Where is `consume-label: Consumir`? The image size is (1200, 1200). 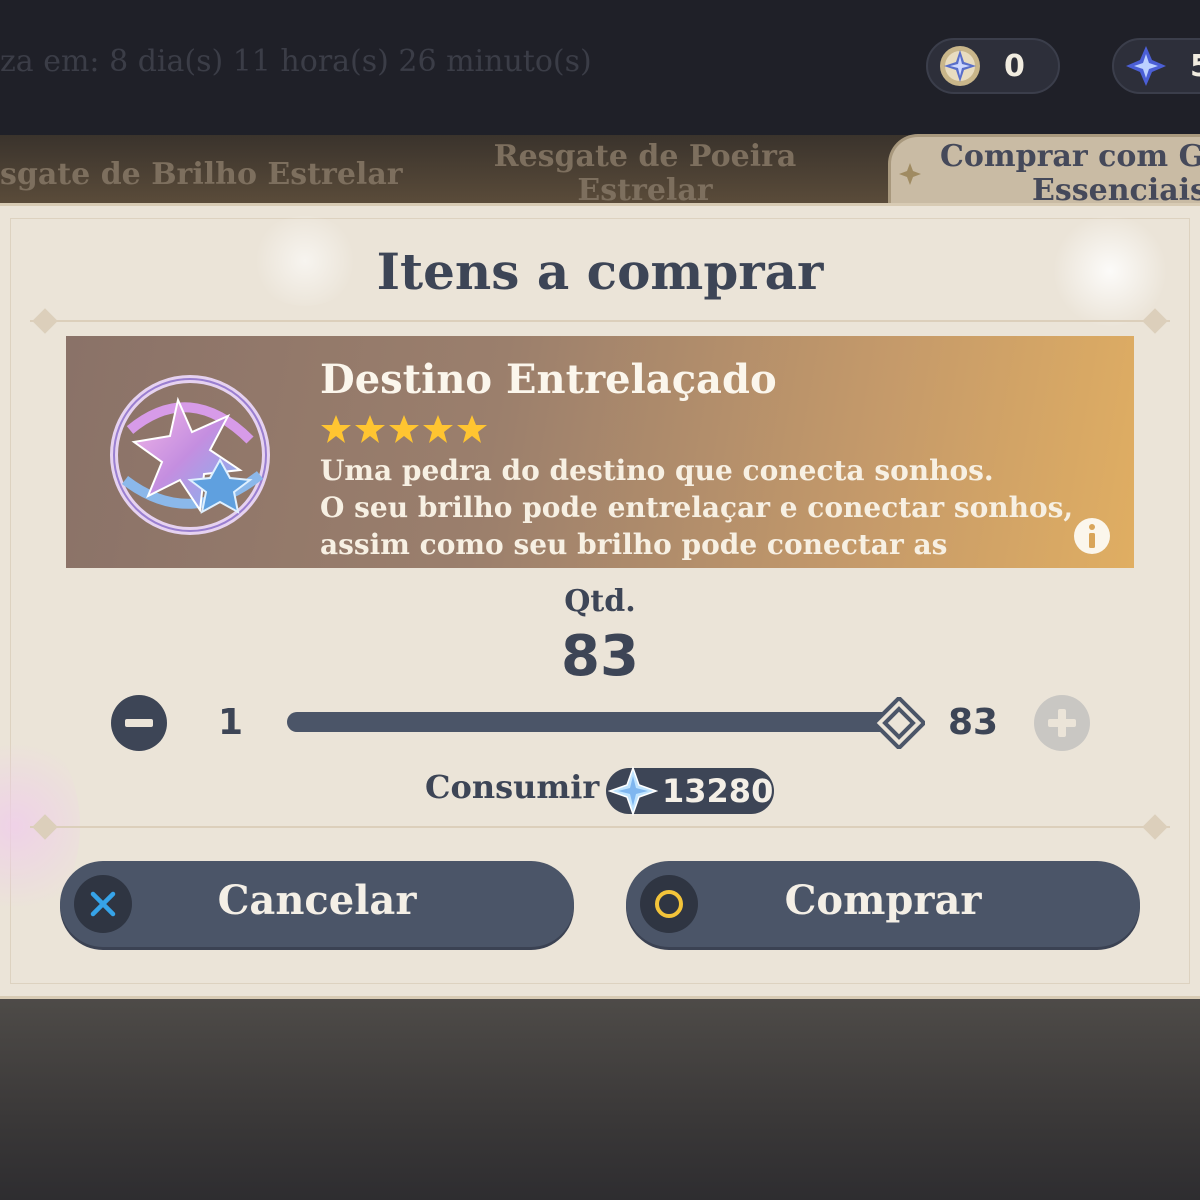 consume-label: Consumir is located at coordinates (512, 787).